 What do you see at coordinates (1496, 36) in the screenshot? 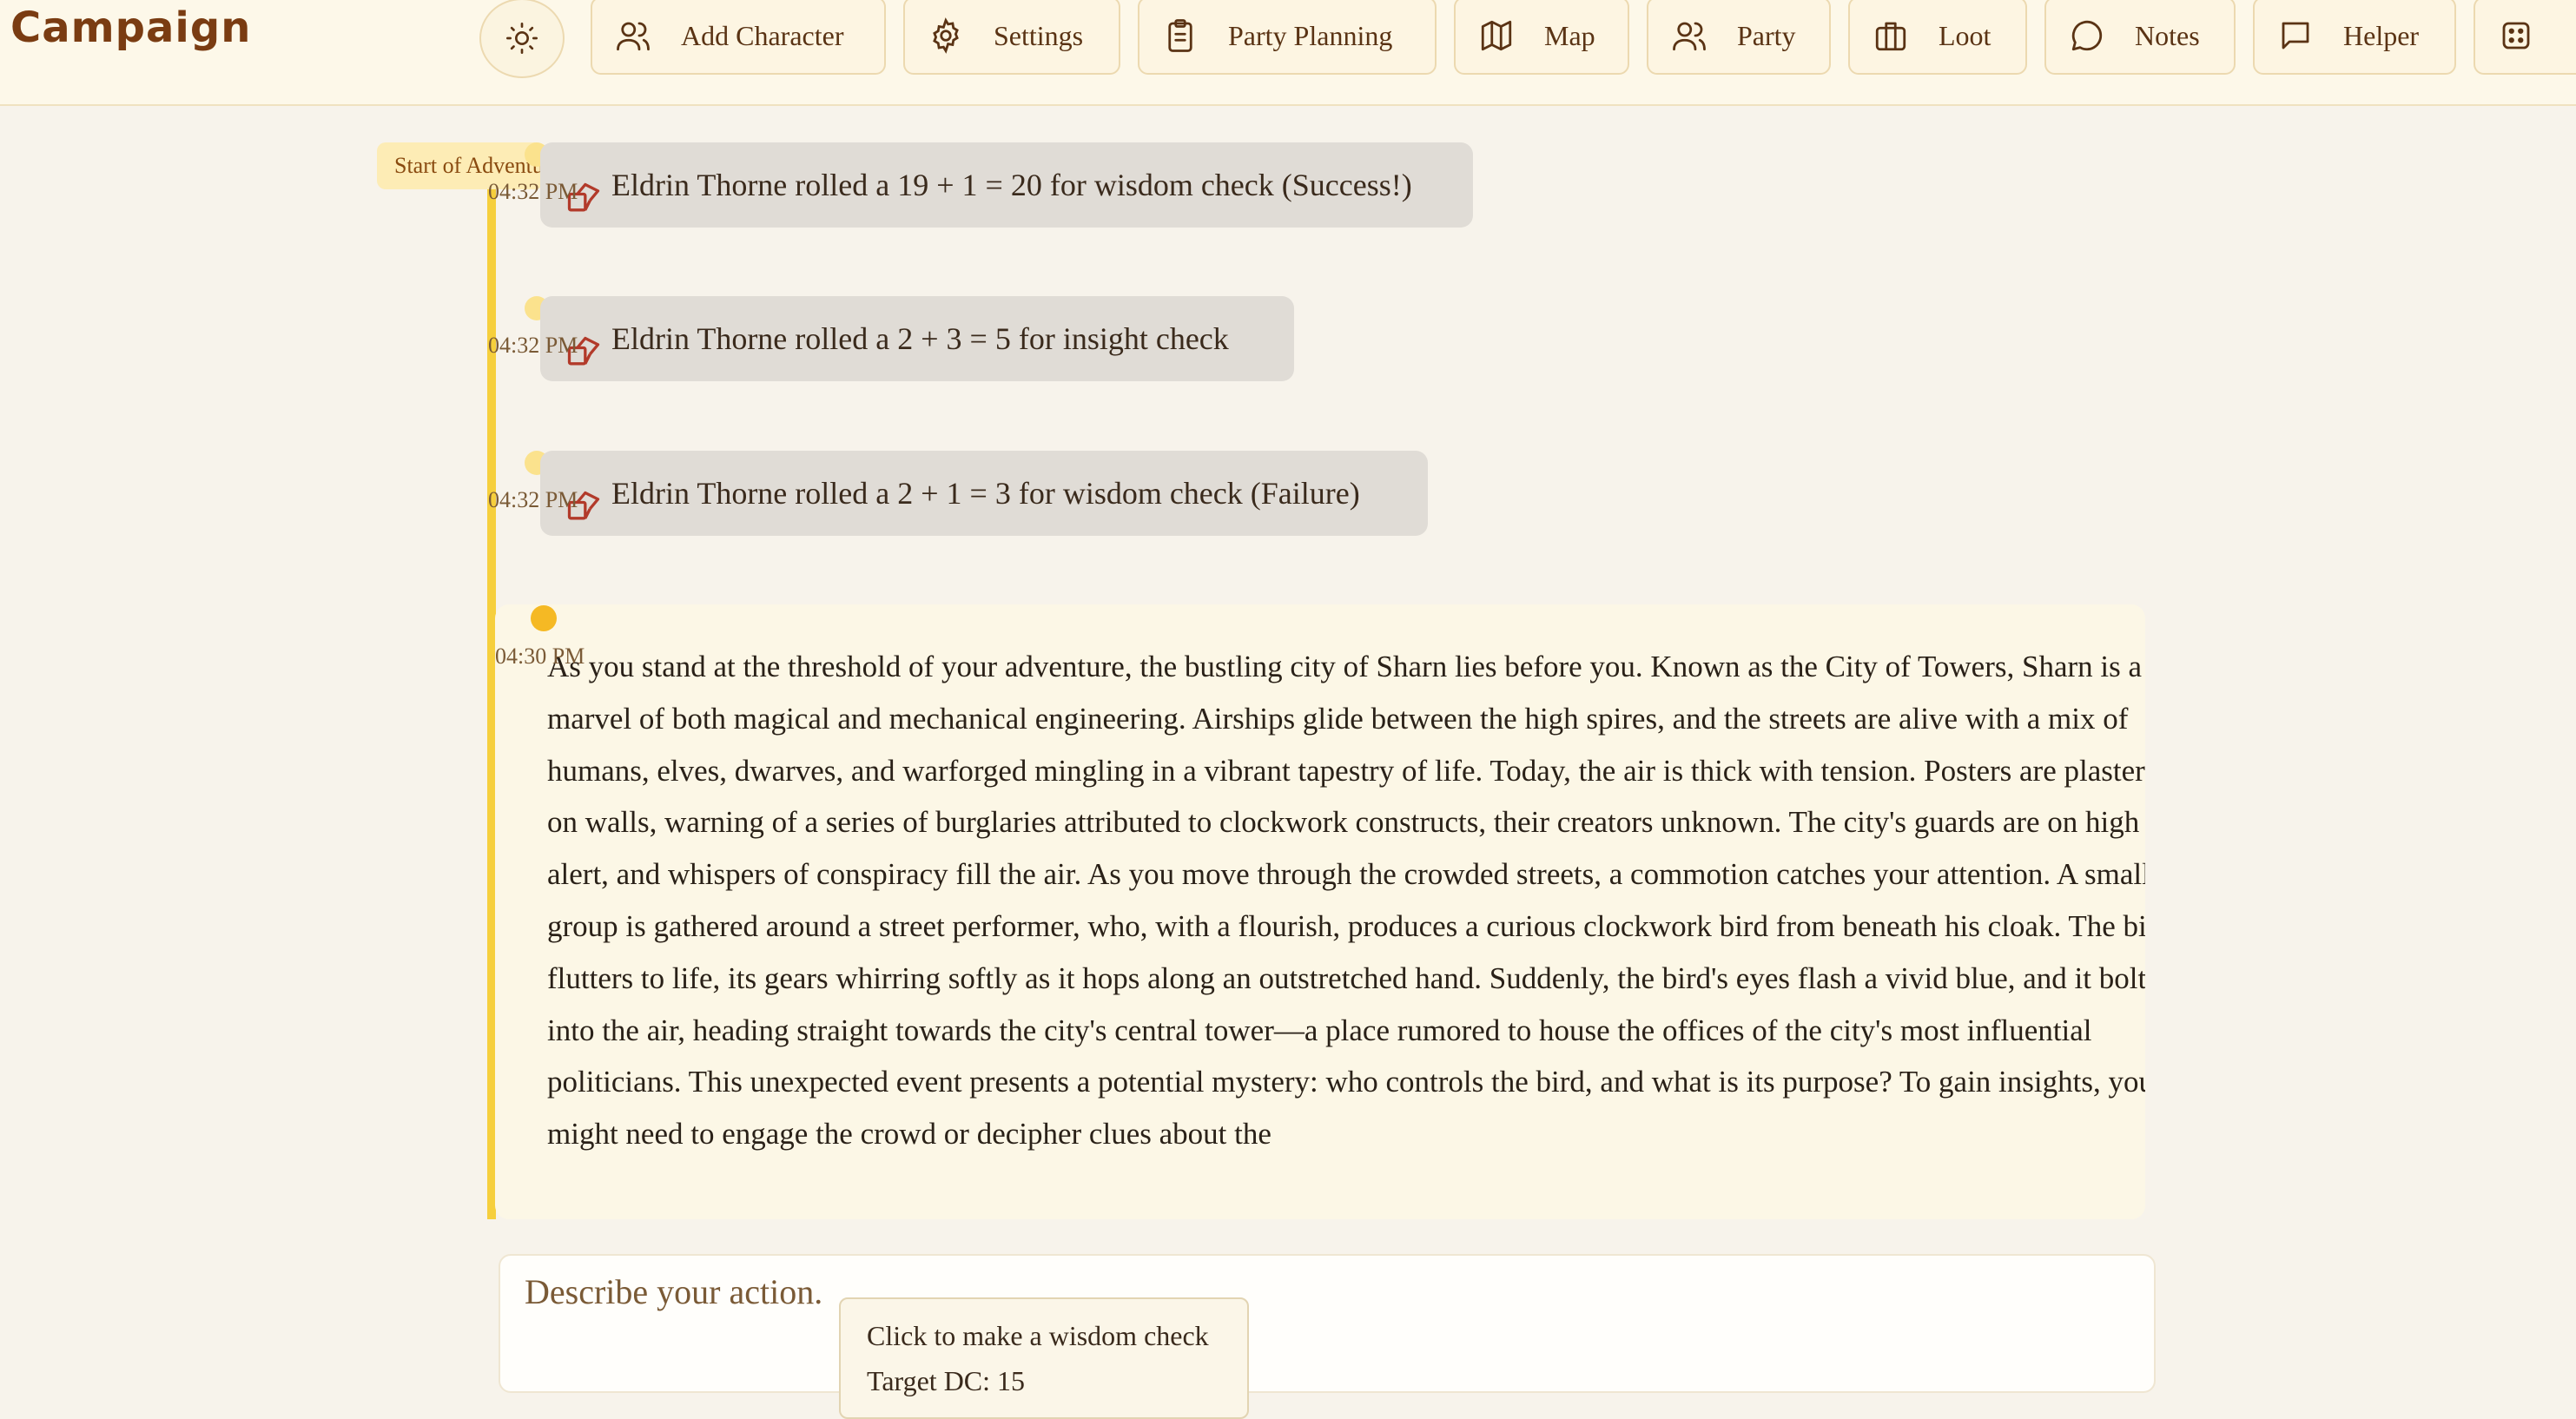
I see `map-icon` at bounding box center [1496, 36].